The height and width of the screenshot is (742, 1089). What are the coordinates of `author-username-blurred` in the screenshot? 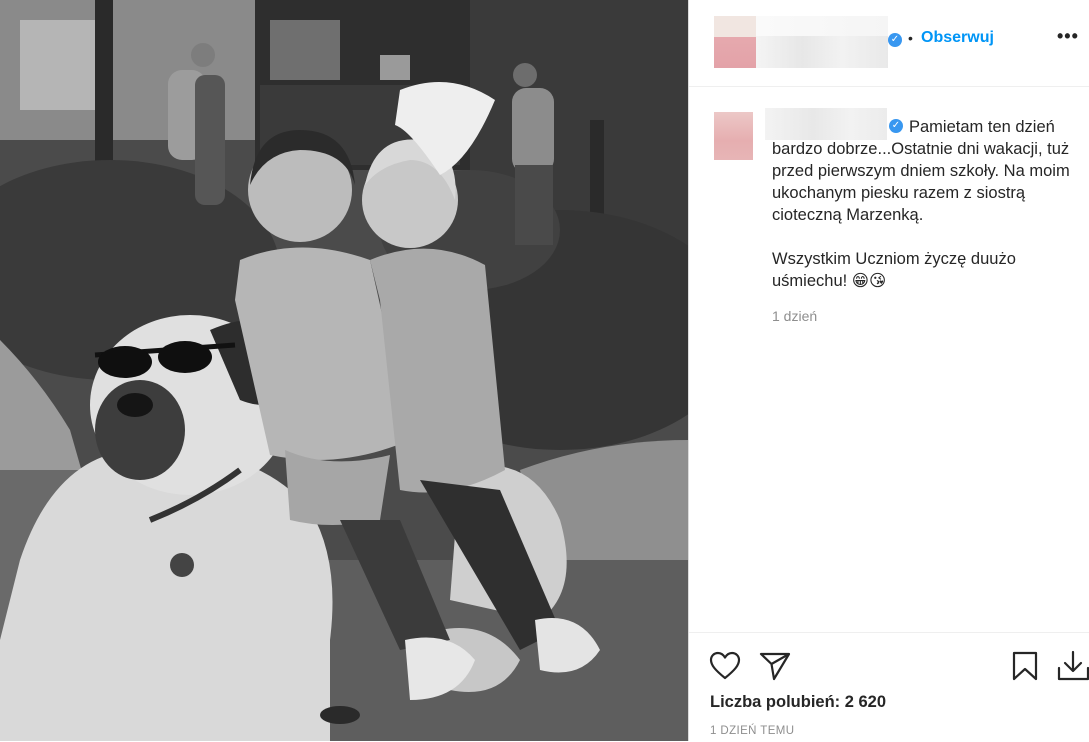 It's located at (822, 42).